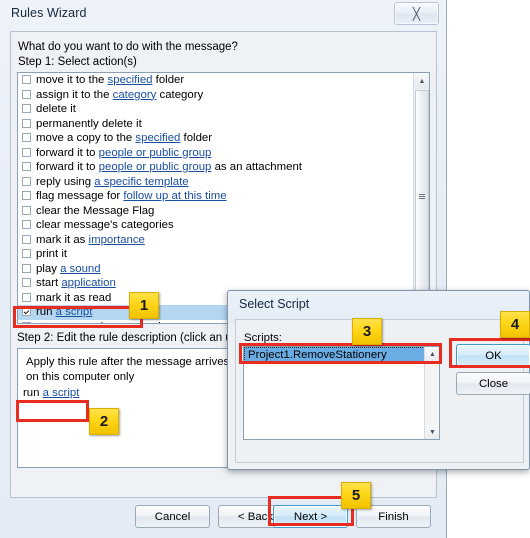  I want to click on title-bar: Rules Wizard ╳, so click(223, 15).